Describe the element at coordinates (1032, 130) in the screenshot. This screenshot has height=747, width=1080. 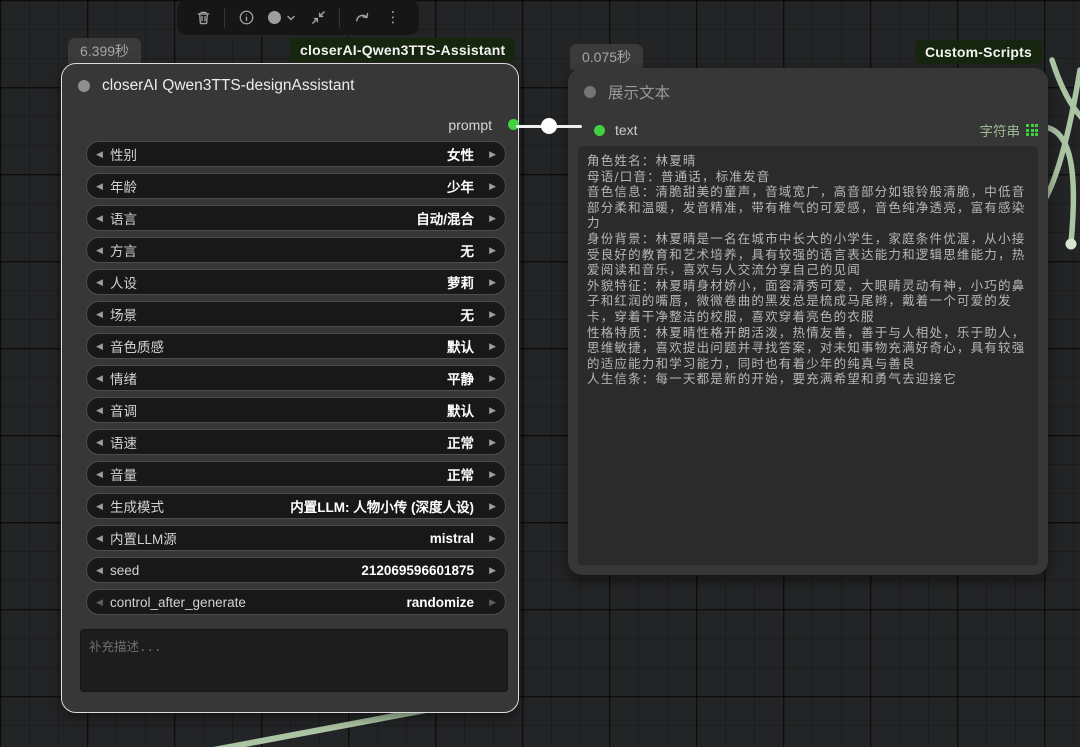
I see `string-type-grid-icon` at that location.